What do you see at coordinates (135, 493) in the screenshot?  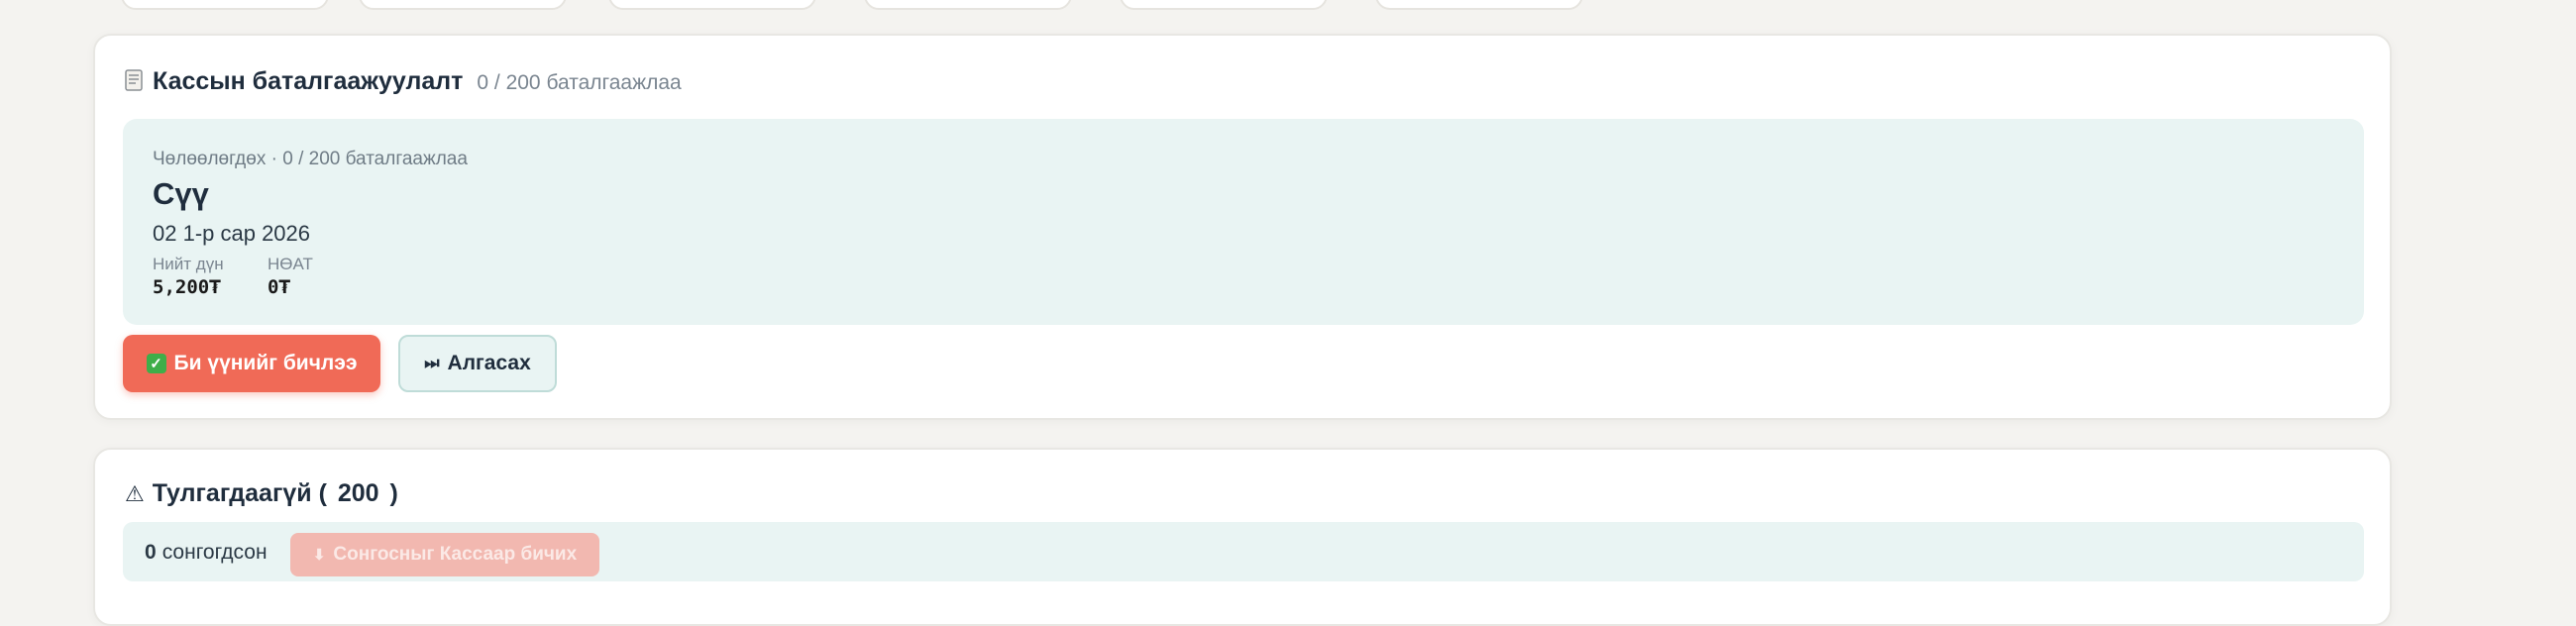 I see `warning-icon: ⚠` at bounding box center [135, 493].